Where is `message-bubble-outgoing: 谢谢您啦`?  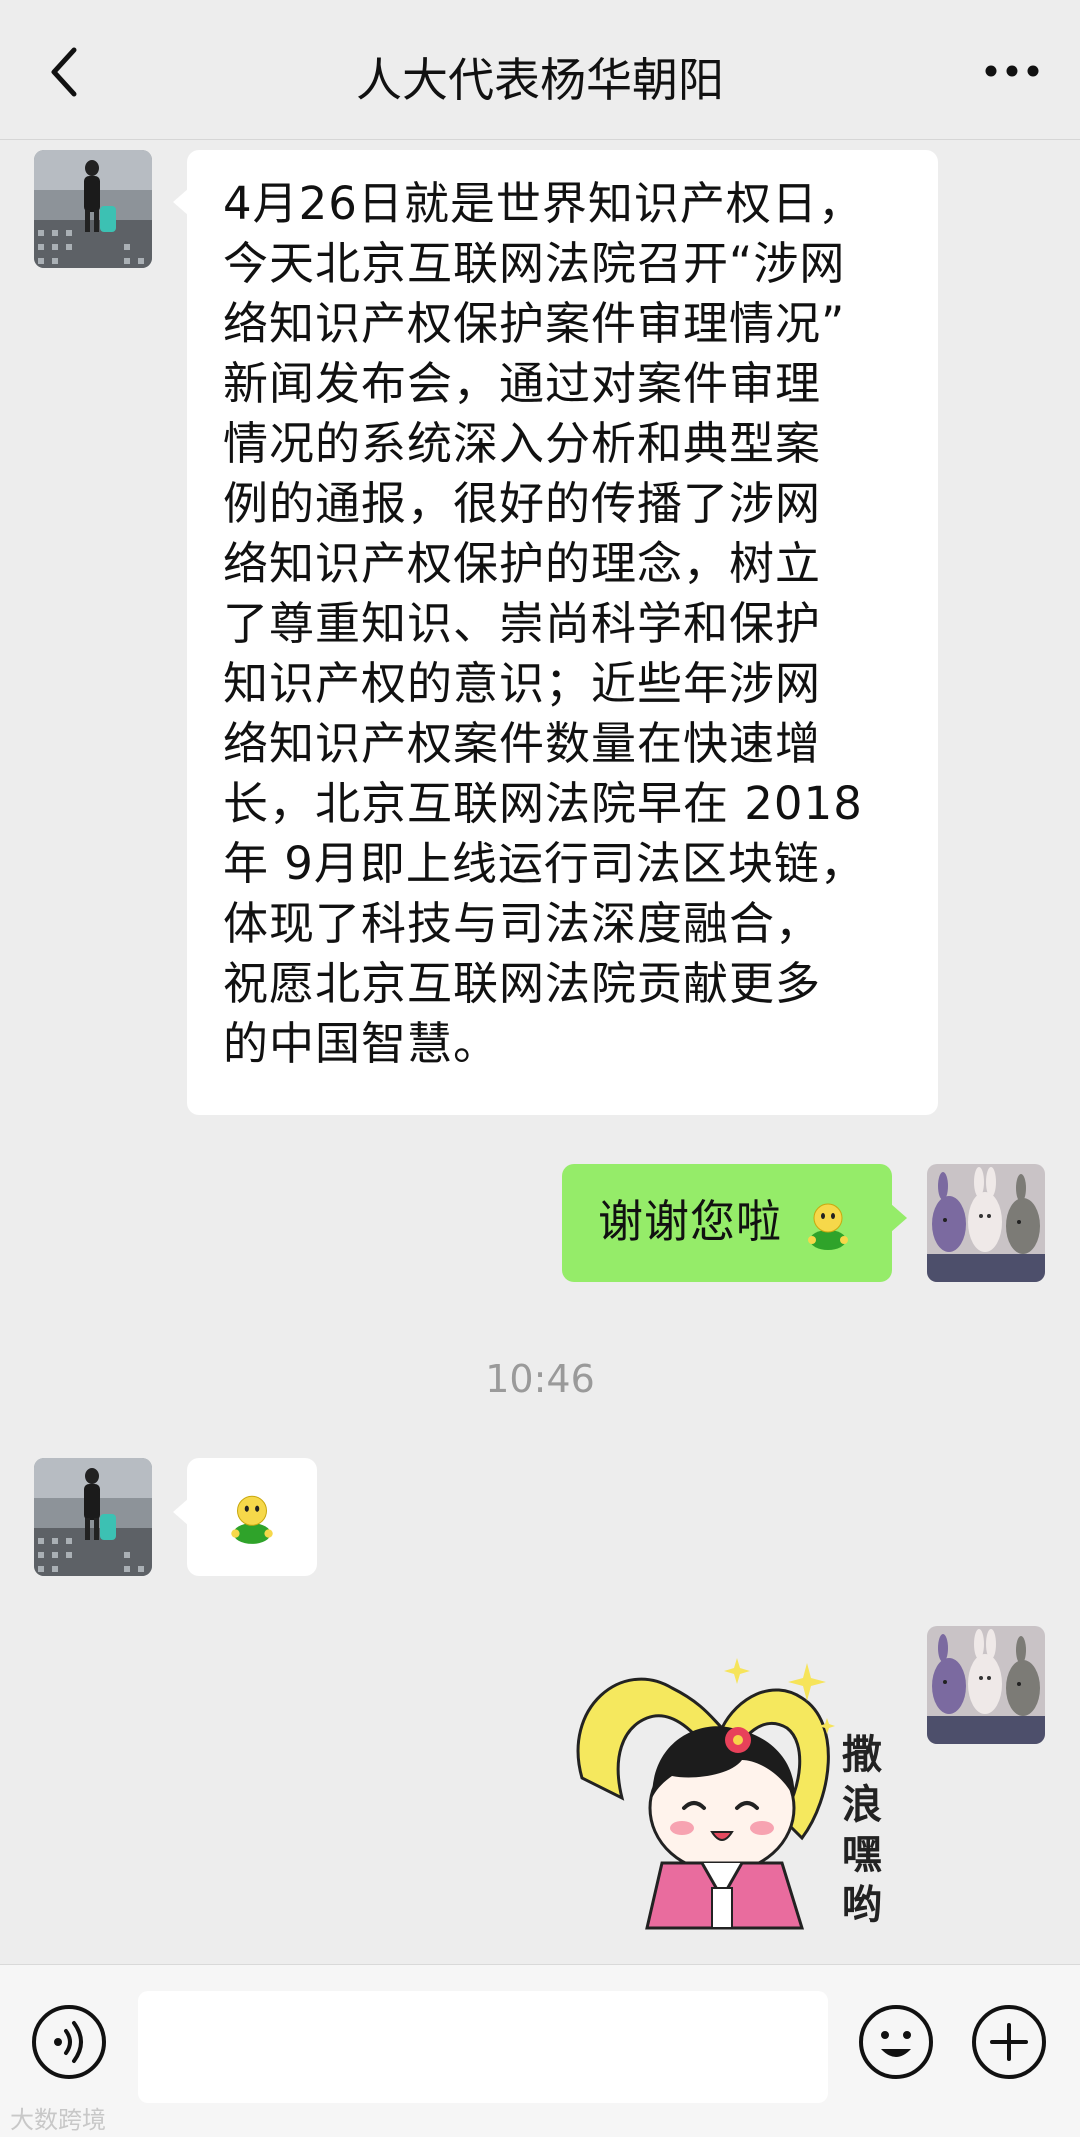 message-bubble-outgoing: 谢谢您啦 is located at coordinates (734, 1223).